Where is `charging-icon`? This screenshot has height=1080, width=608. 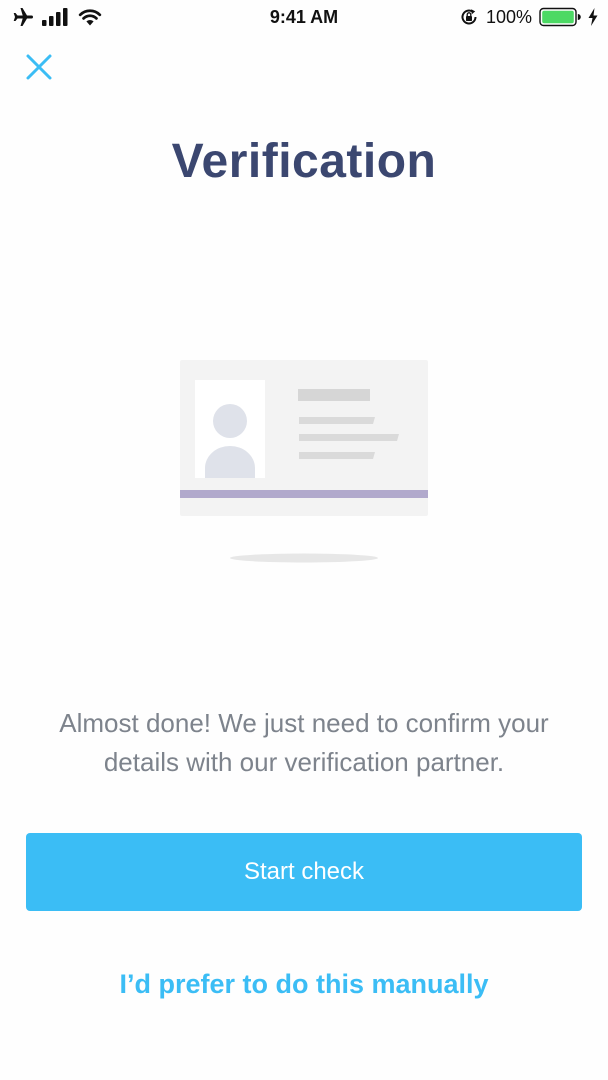
charging-icon is located at coordinates (593, 17).